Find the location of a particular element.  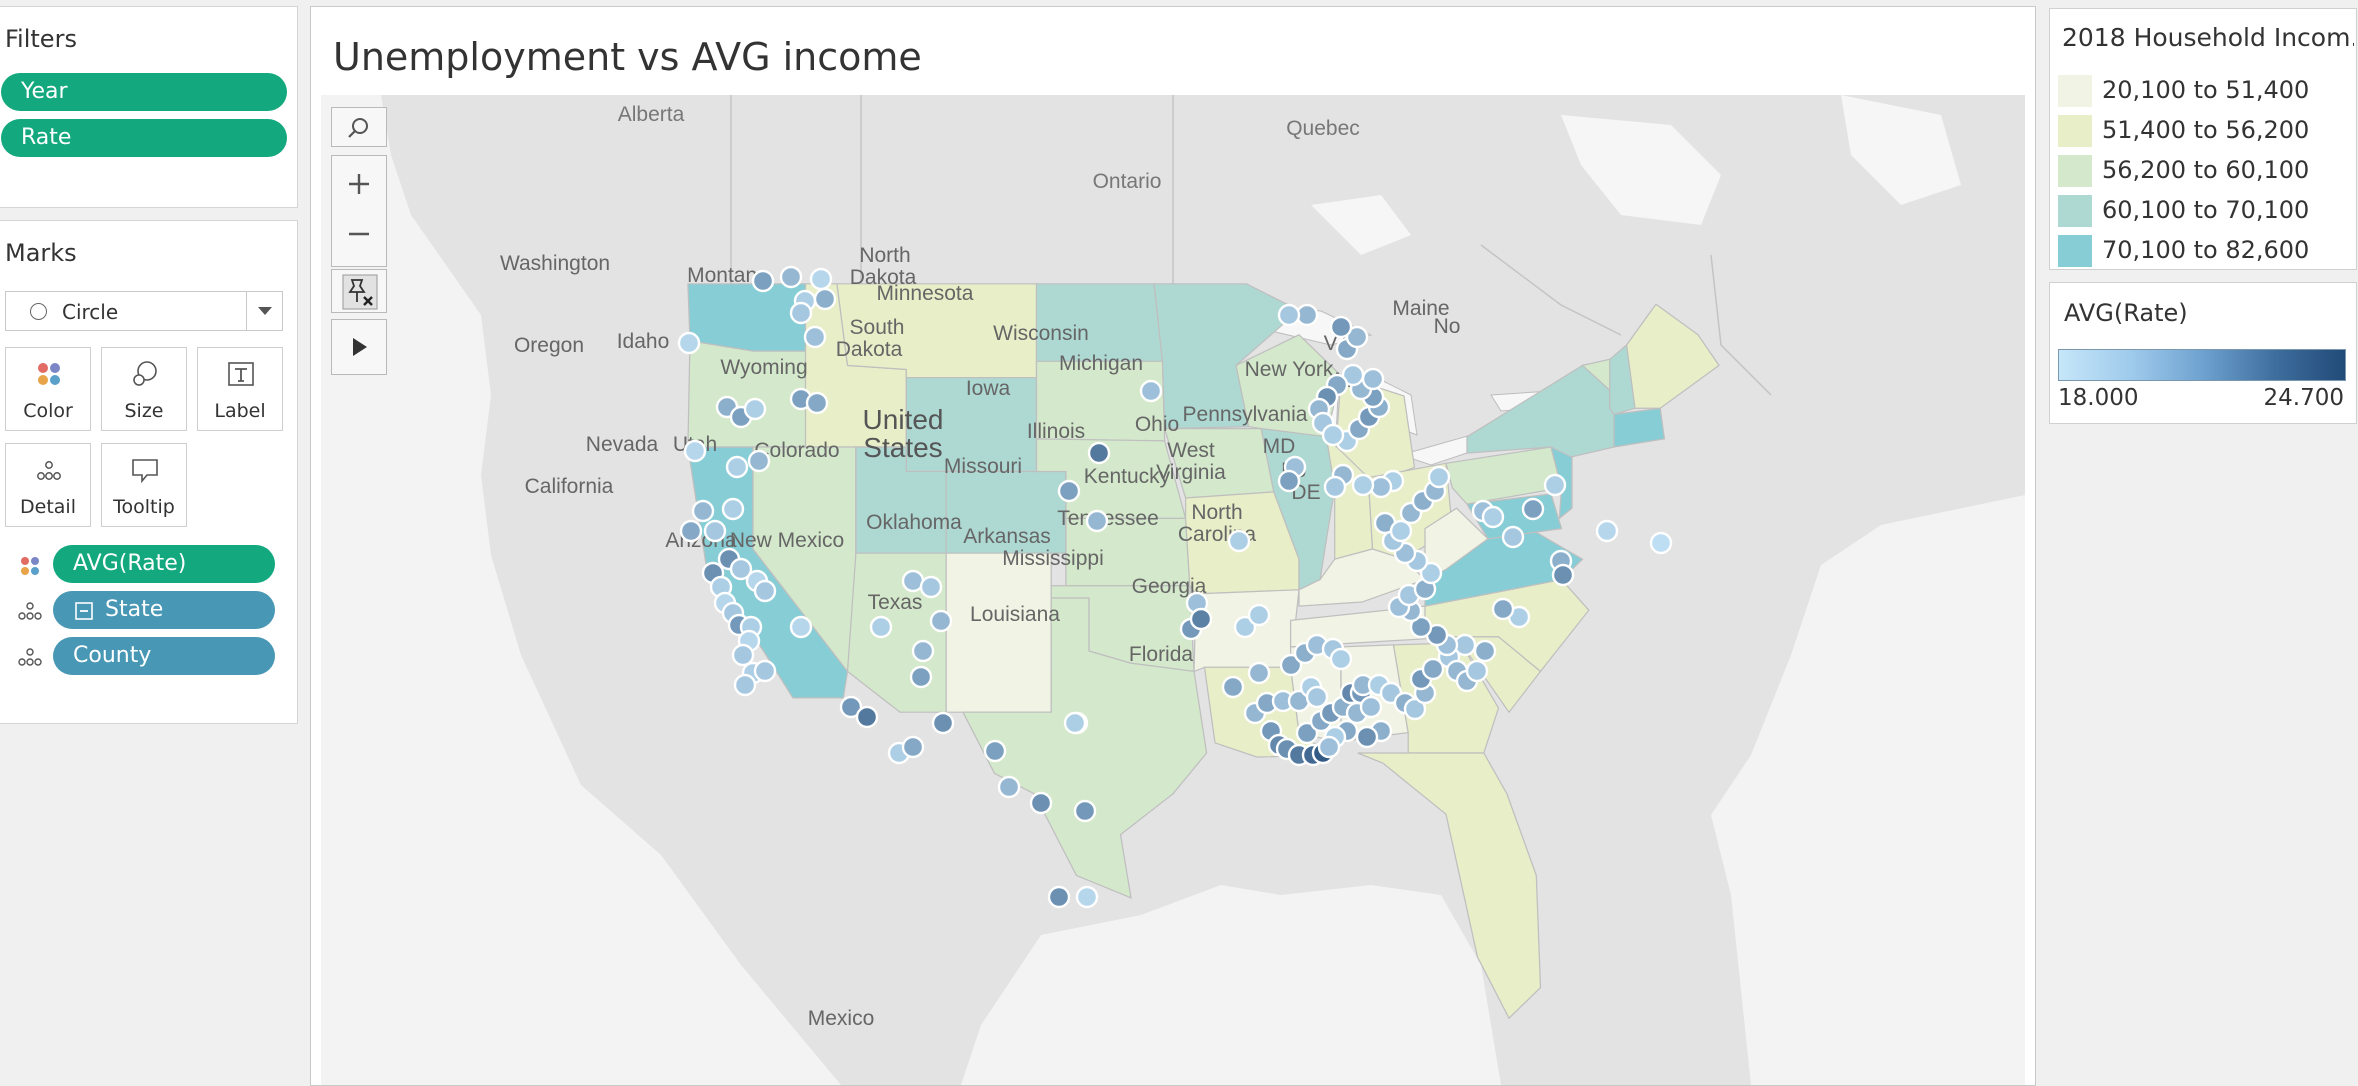

encoding-pill-avg-rate: AVG(Rate) is located at coordinates (164, 564).